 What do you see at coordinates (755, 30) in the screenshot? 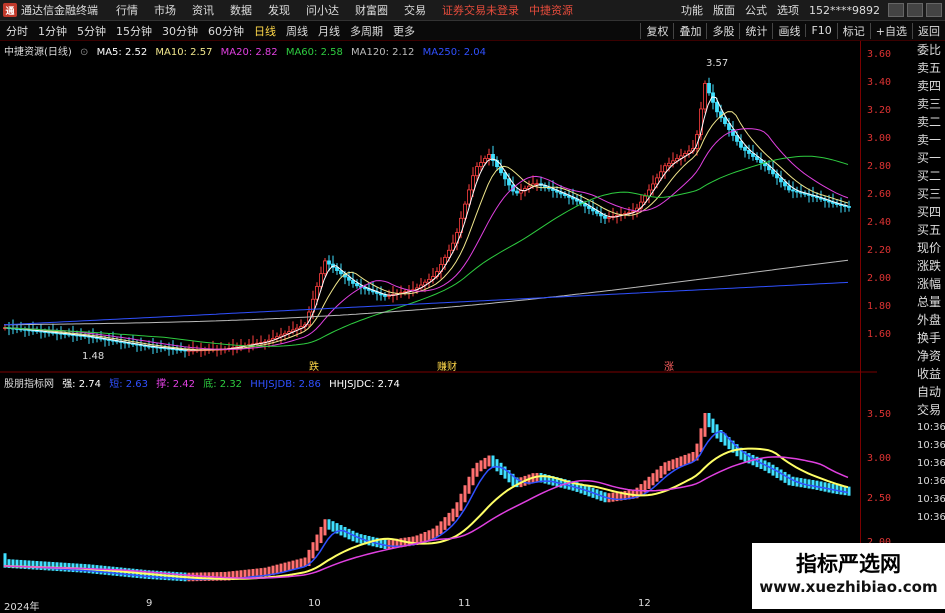
I see `tool-stats: 统计` at bounding box center [755, 30].